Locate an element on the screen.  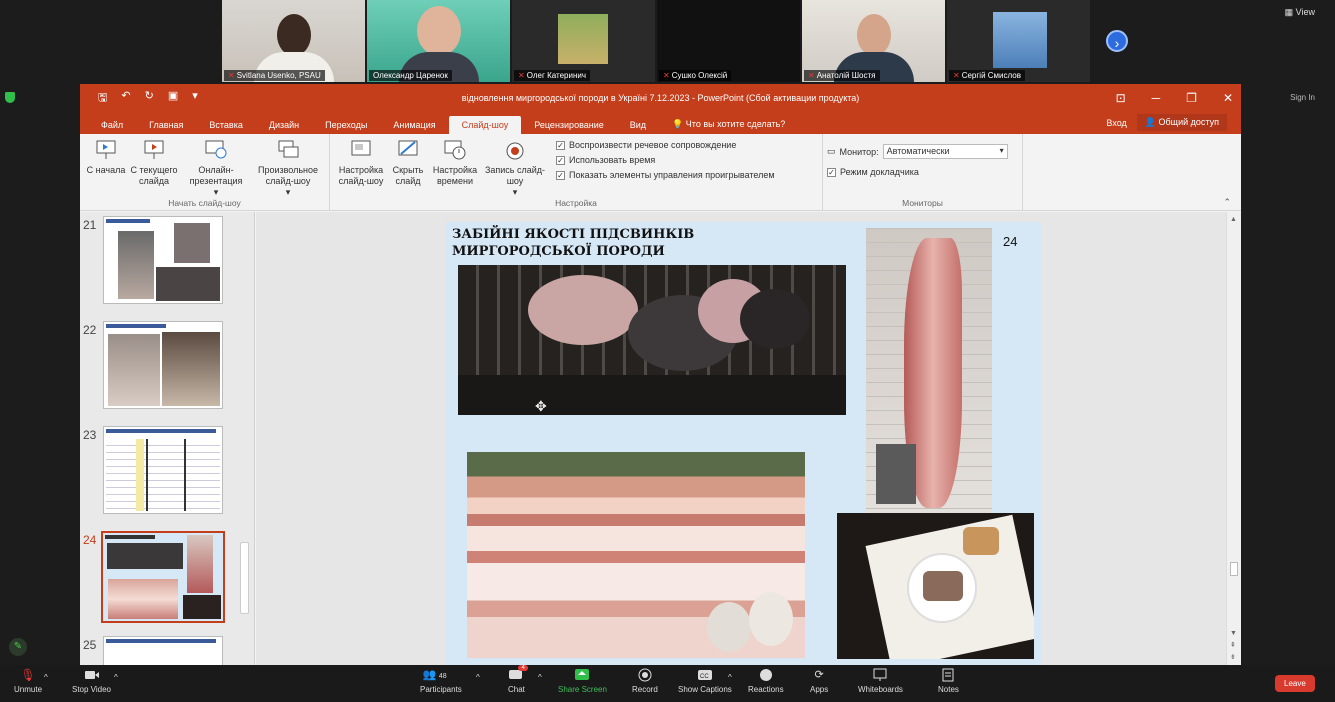
slideshow-icon: ▣ is located at coordinates (173, 98).